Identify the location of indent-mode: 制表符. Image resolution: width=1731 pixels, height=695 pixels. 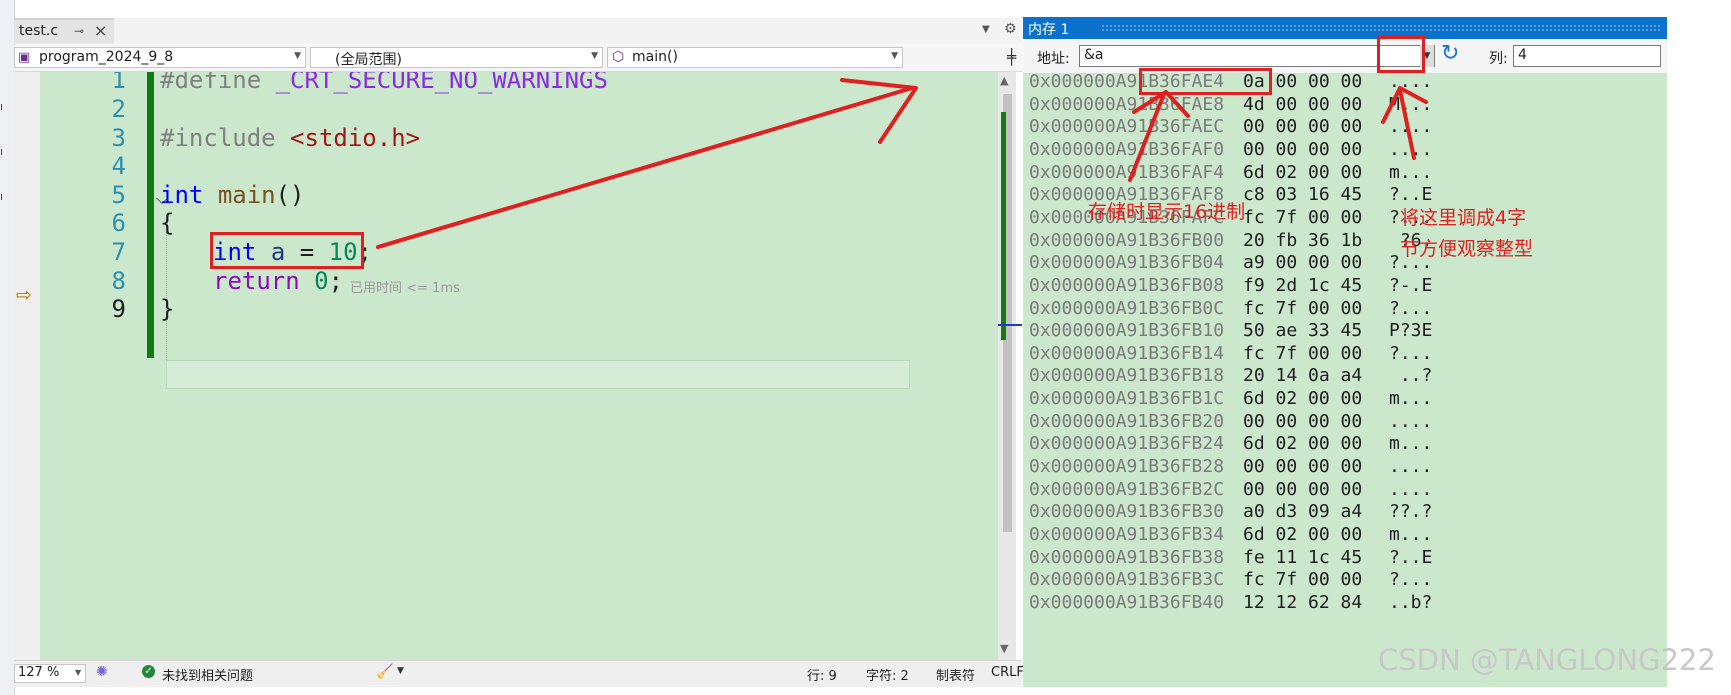
(955, 674).